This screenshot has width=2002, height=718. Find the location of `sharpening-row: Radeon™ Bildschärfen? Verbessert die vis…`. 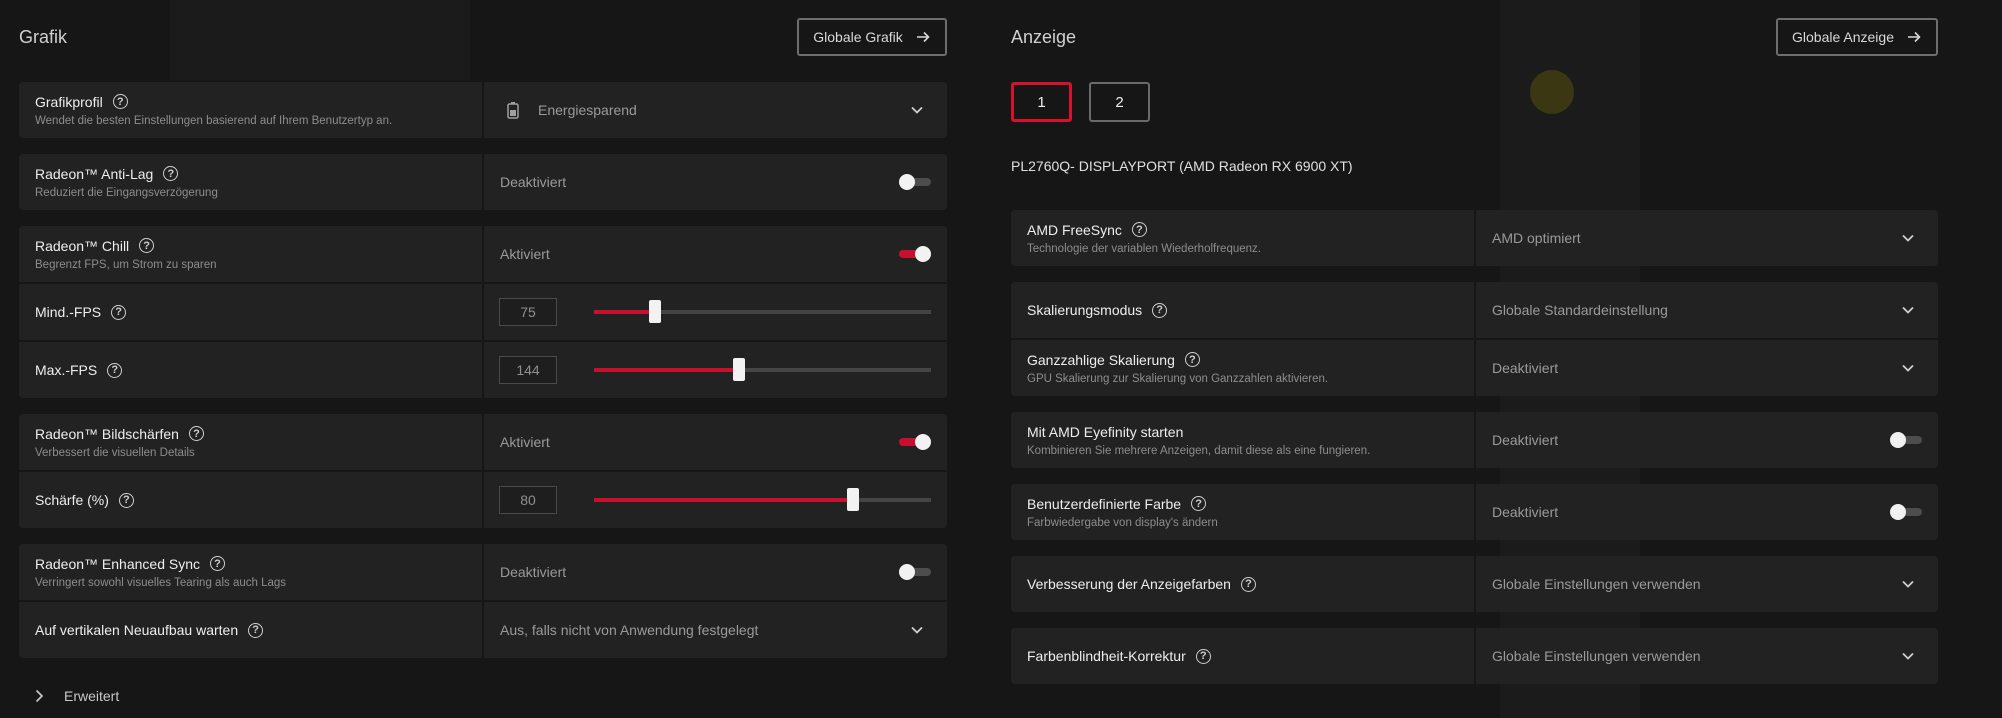

sharpening-row: Radeon™ Bildschärfen? Verbessert die vis… is located at coordinates (483, 443).